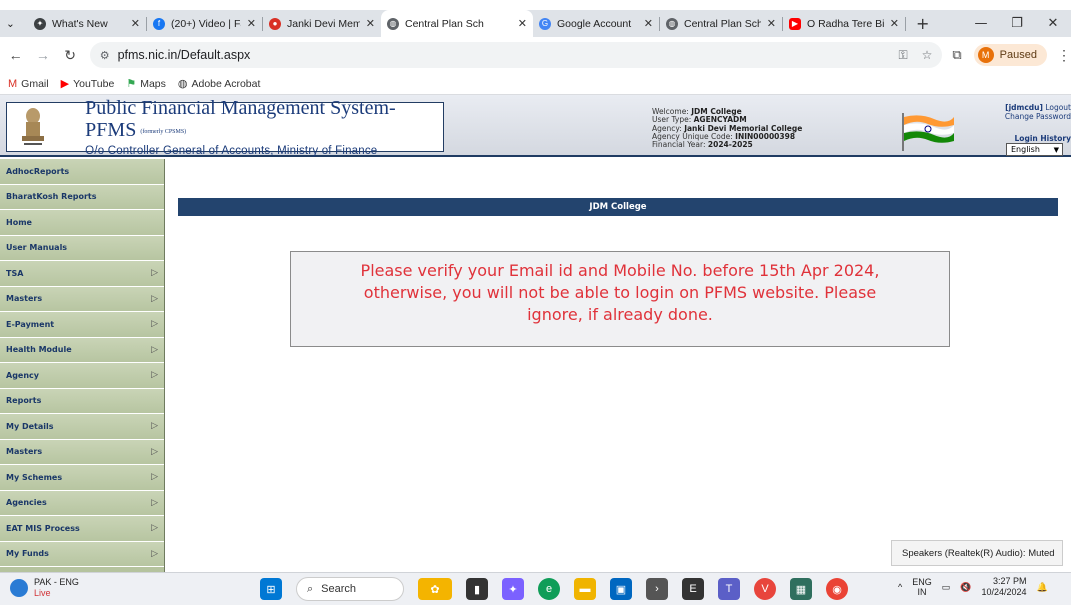 Image resolution: width=1071 pixels, height=605 pixels. What do you see at coordinates (1024, 107) in the screenshot?
I see `user-id-link: [jdmcdu]` at bounding box center [1024, 107].